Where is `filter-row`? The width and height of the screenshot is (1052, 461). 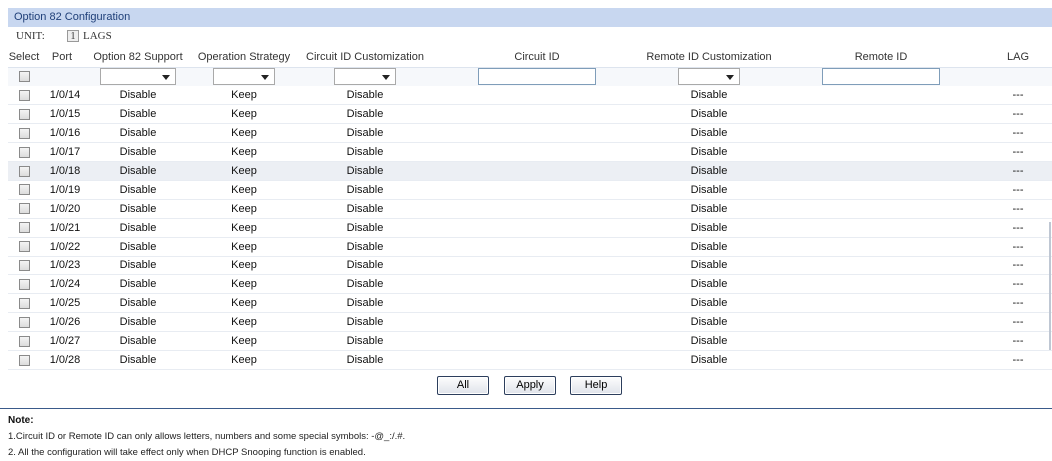 filter-row is located at coordinates (530, 76).